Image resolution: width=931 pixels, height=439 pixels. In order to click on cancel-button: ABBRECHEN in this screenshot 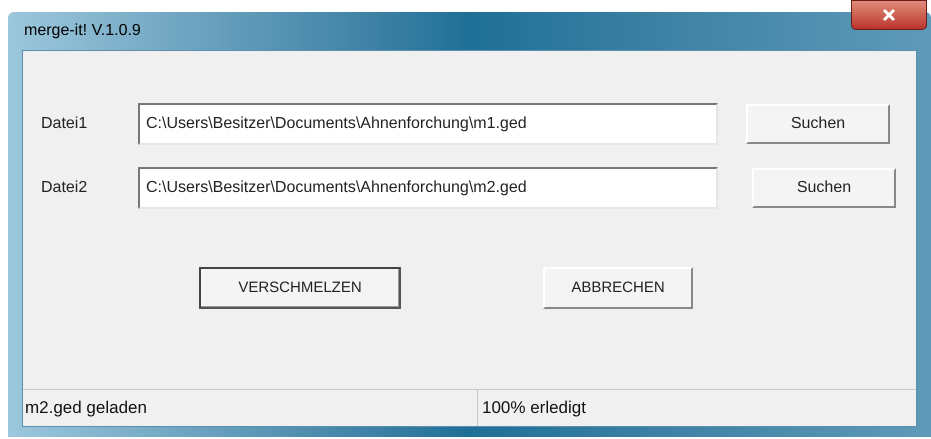, I will do `click(618, 288)`.